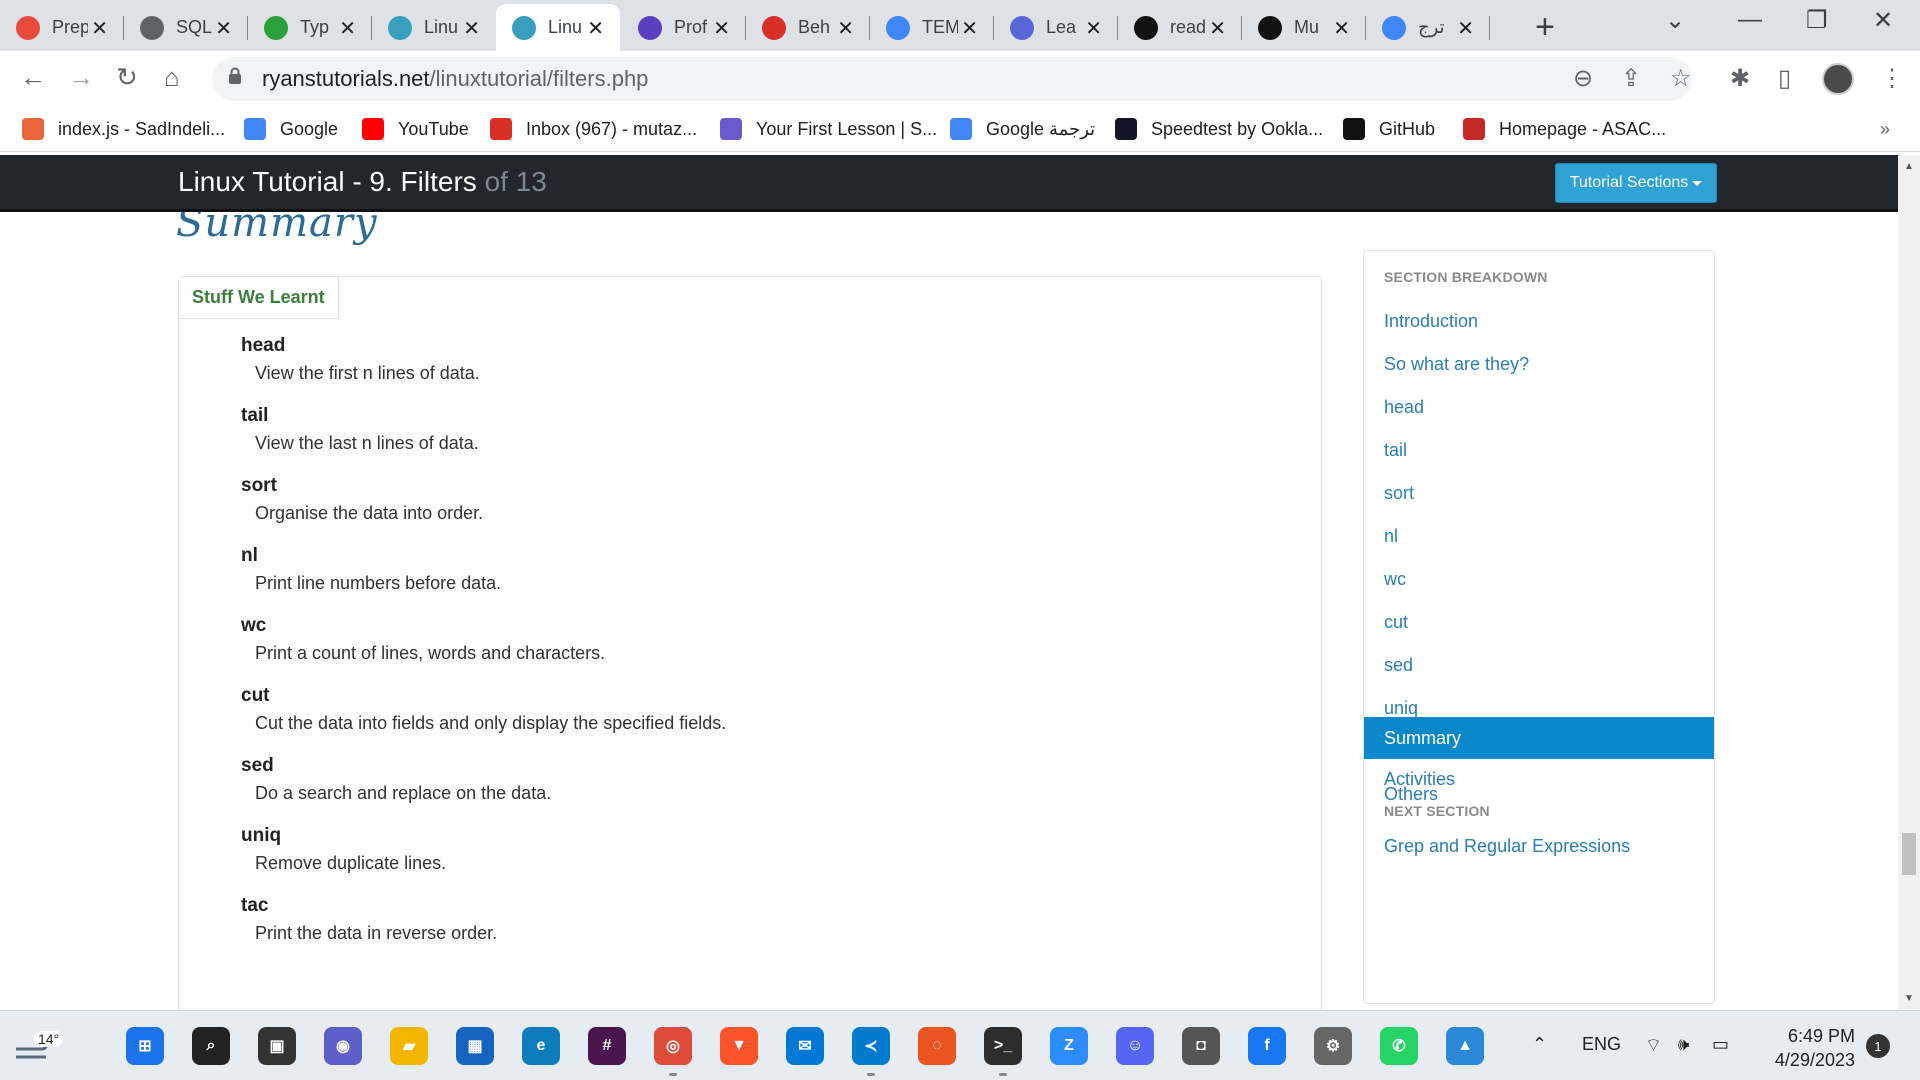 Image resolution: width=1920 pixels, height=1080 pixels. I want to click on photos-icon: ▲, so click(1465, 1046).